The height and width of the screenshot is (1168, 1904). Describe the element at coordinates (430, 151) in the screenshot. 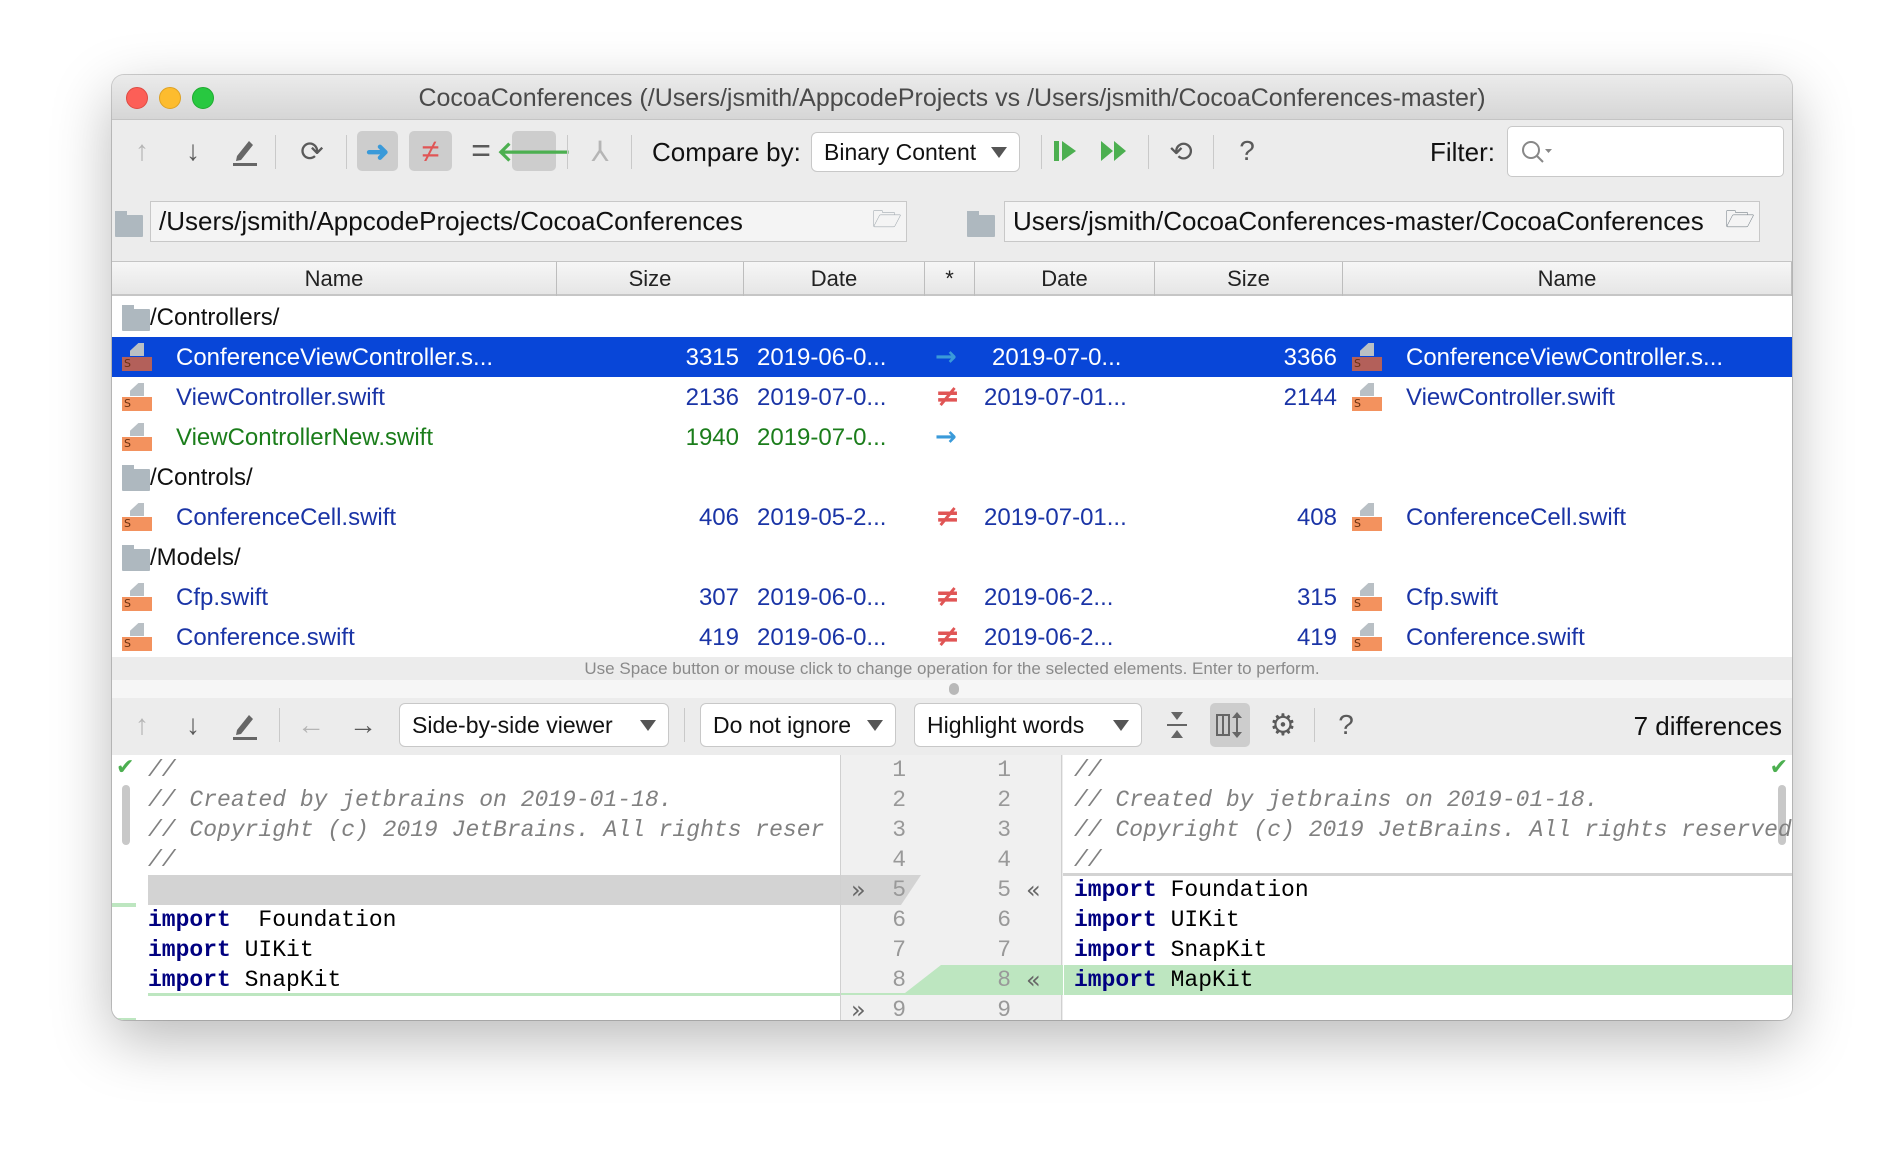

I see `not-equal-icon: ≠` at that location.